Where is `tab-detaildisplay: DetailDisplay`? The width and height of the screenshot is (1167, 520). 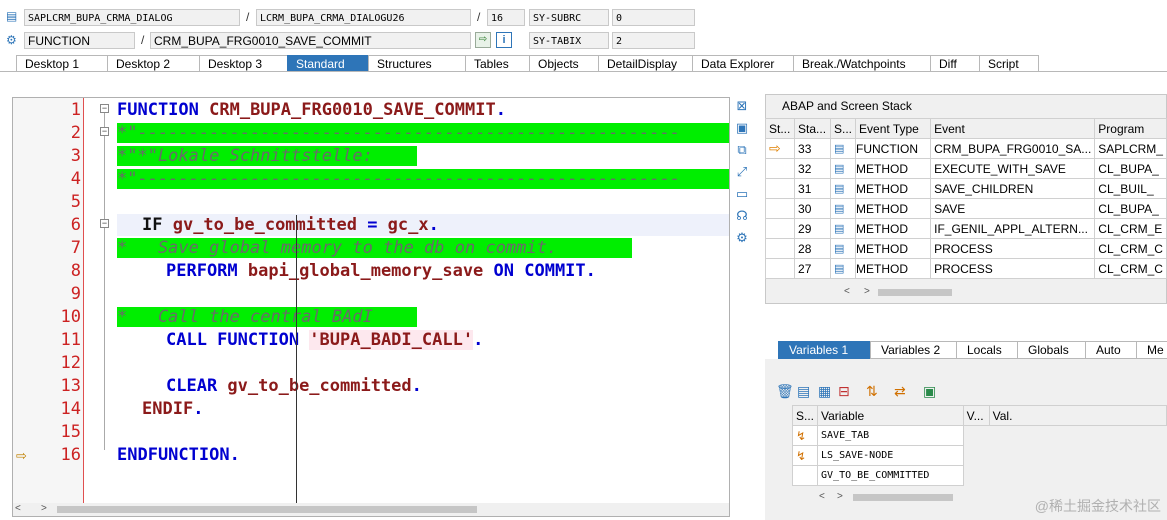 tab-detaildisplay: DetailDisplay is located at coordinates (645, 63).